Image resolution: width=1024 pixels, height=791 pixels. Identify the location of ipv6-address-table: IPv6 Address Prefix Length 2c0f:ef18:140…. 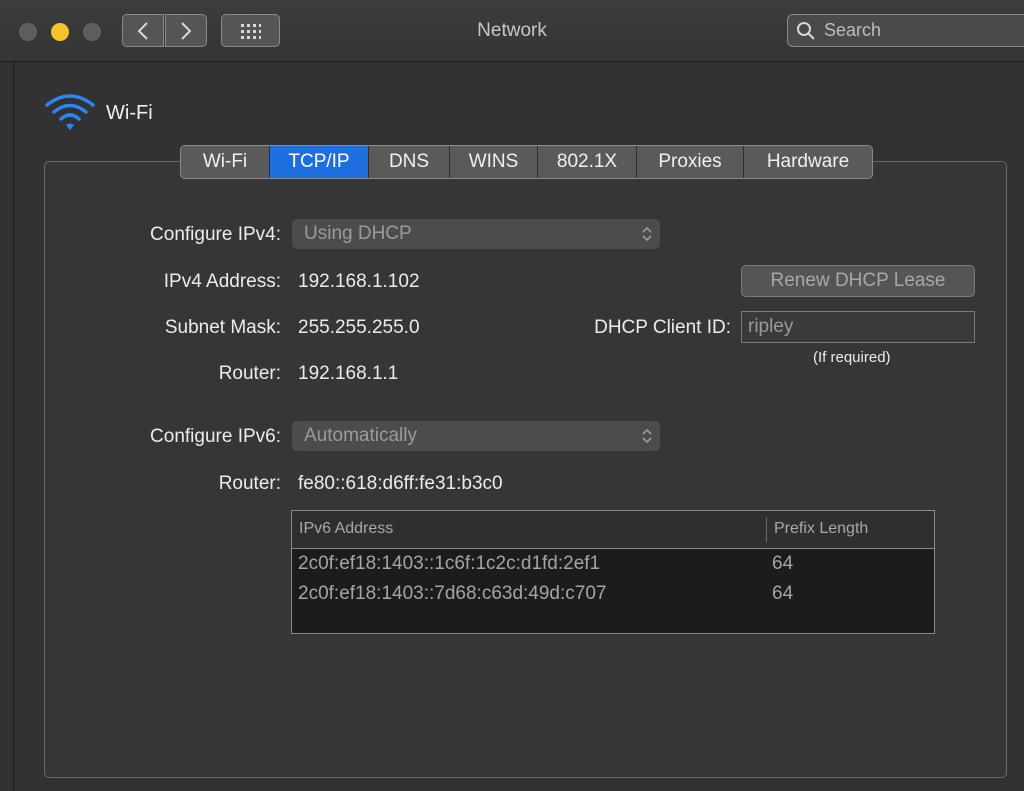
(613, 572).